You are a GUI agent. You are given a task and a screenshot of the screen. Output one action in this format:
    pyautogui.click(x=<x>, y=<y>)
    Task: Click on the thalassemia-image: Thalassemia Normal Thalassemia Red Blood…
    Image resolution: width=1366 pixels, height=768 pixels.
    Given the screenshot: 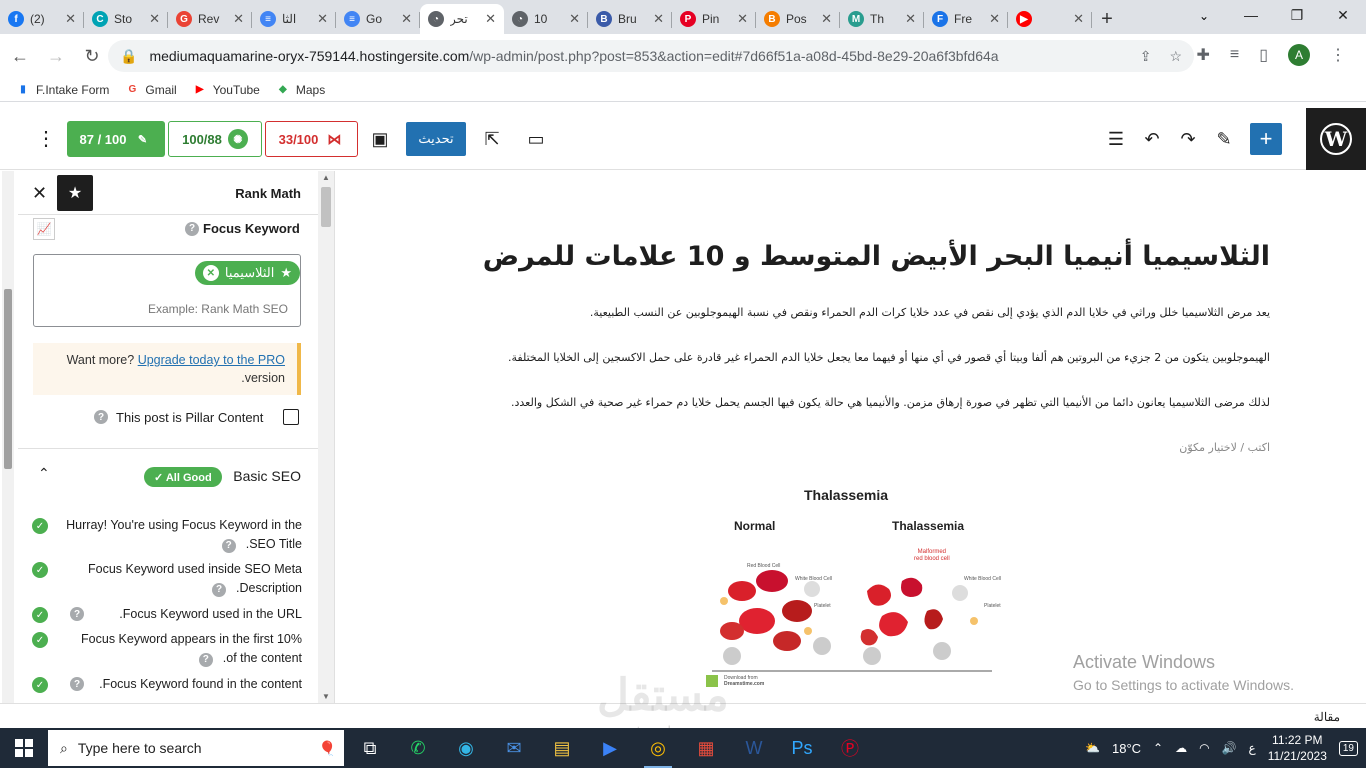 What is the action you would take?
    pyautogui.click(x=852, y=592)
    